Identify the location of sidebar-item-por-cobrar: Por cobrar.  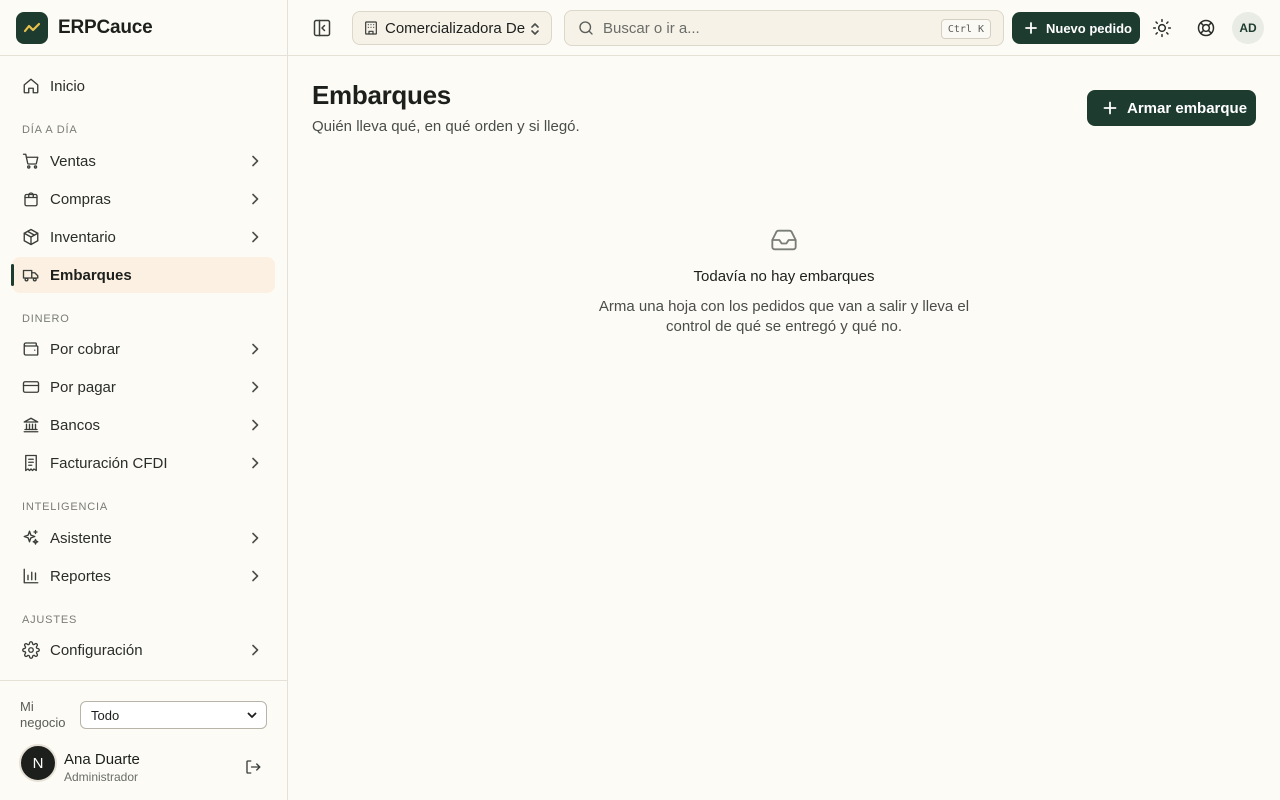
(143, 349).